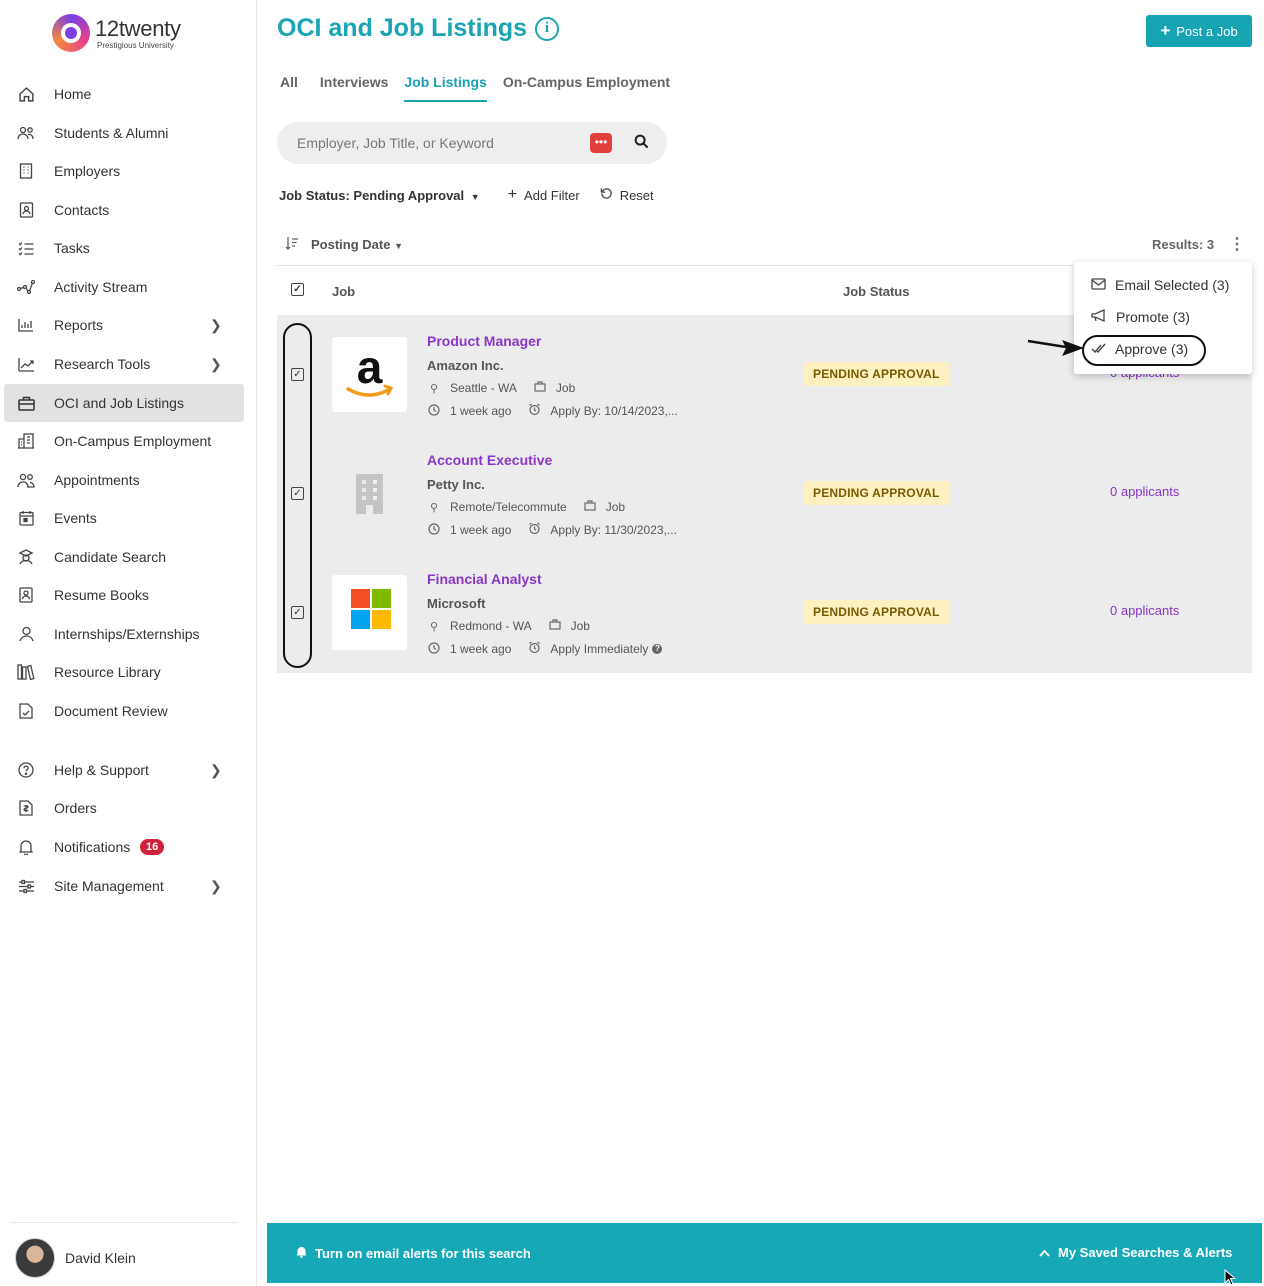 This screenshot has height=1286, width=1264. I want to click on post-job-button: + Post a Job, so click(1199, 31).